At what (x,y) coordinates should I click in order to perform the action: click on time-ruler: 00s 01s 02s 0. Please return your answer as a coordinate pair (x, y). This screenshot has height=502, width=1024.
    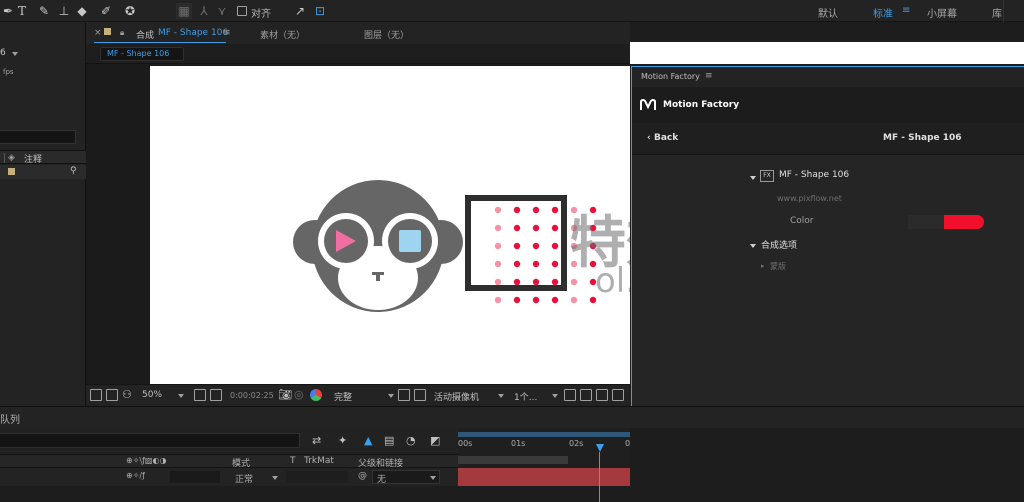
    Looking at the image, I should click on (544, 465).